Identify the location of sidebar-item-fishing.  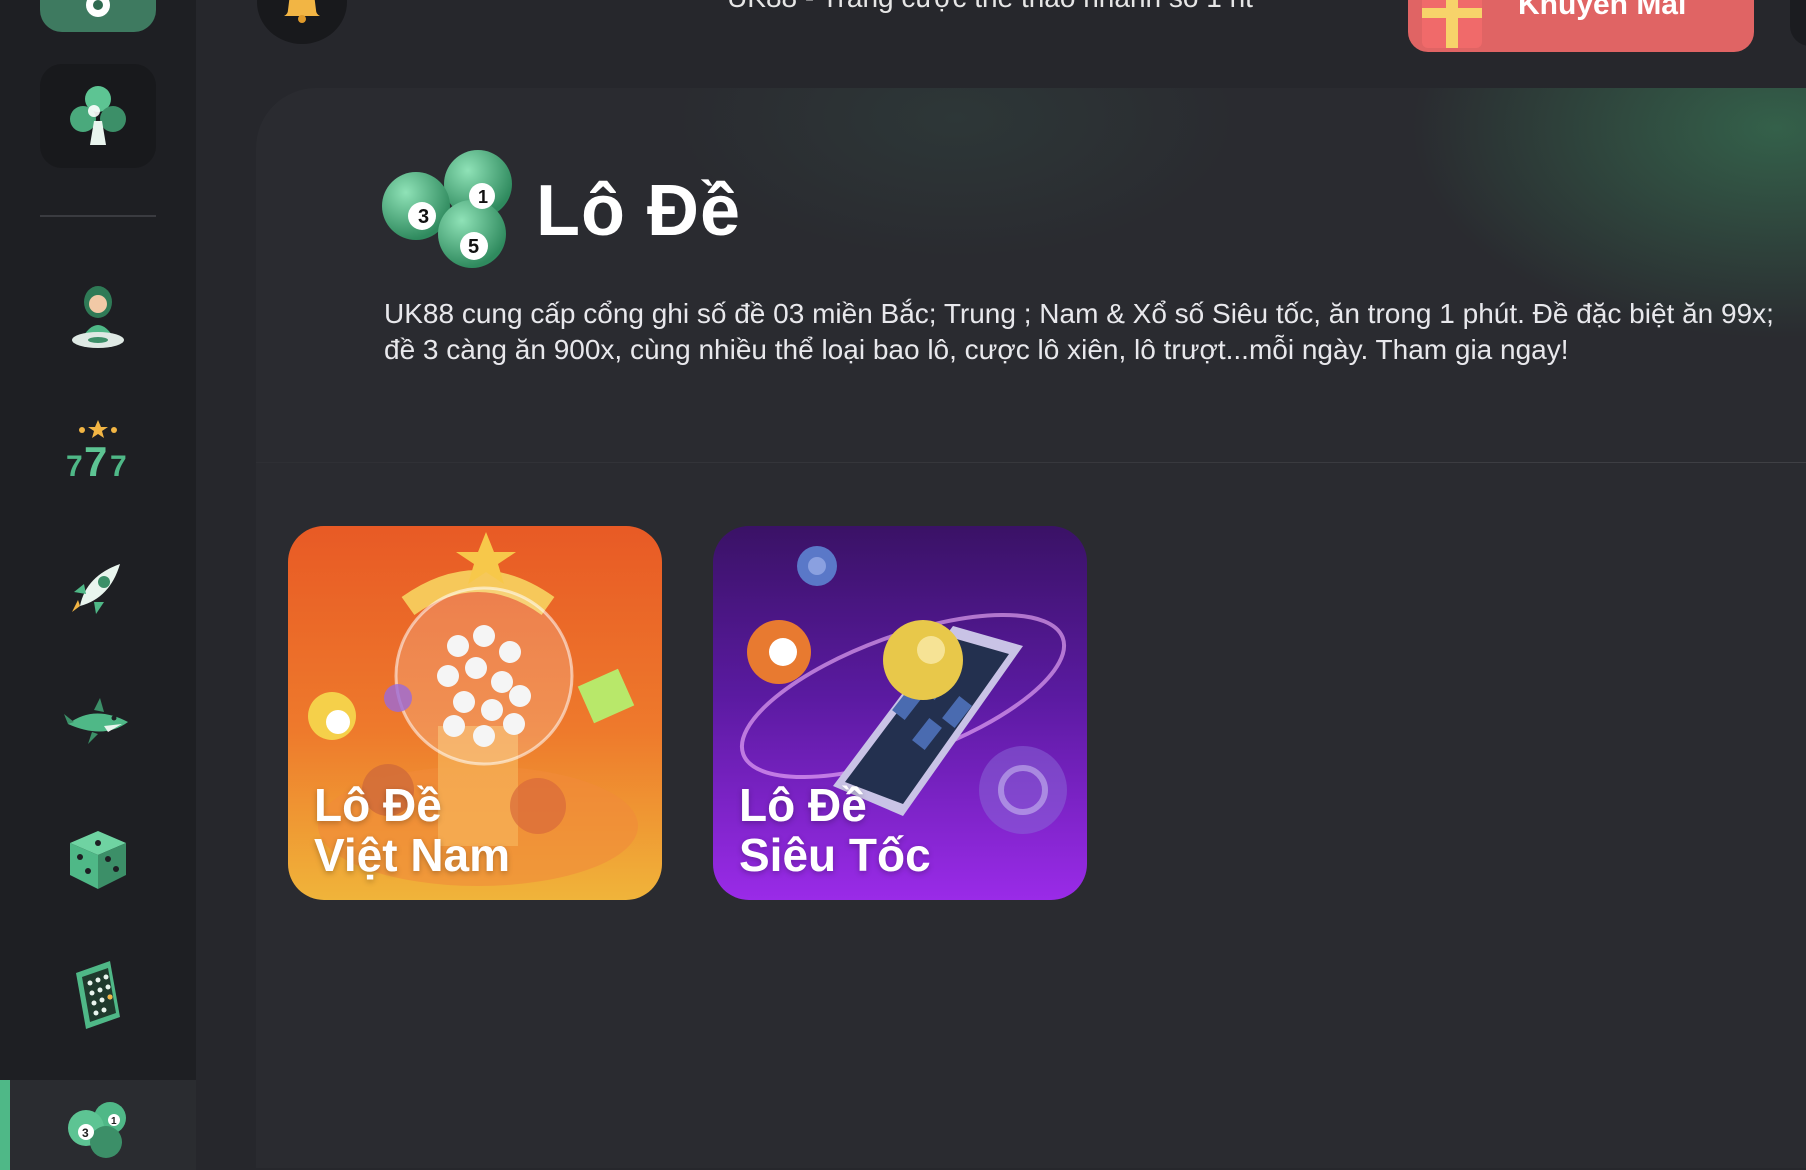
(98, 724).